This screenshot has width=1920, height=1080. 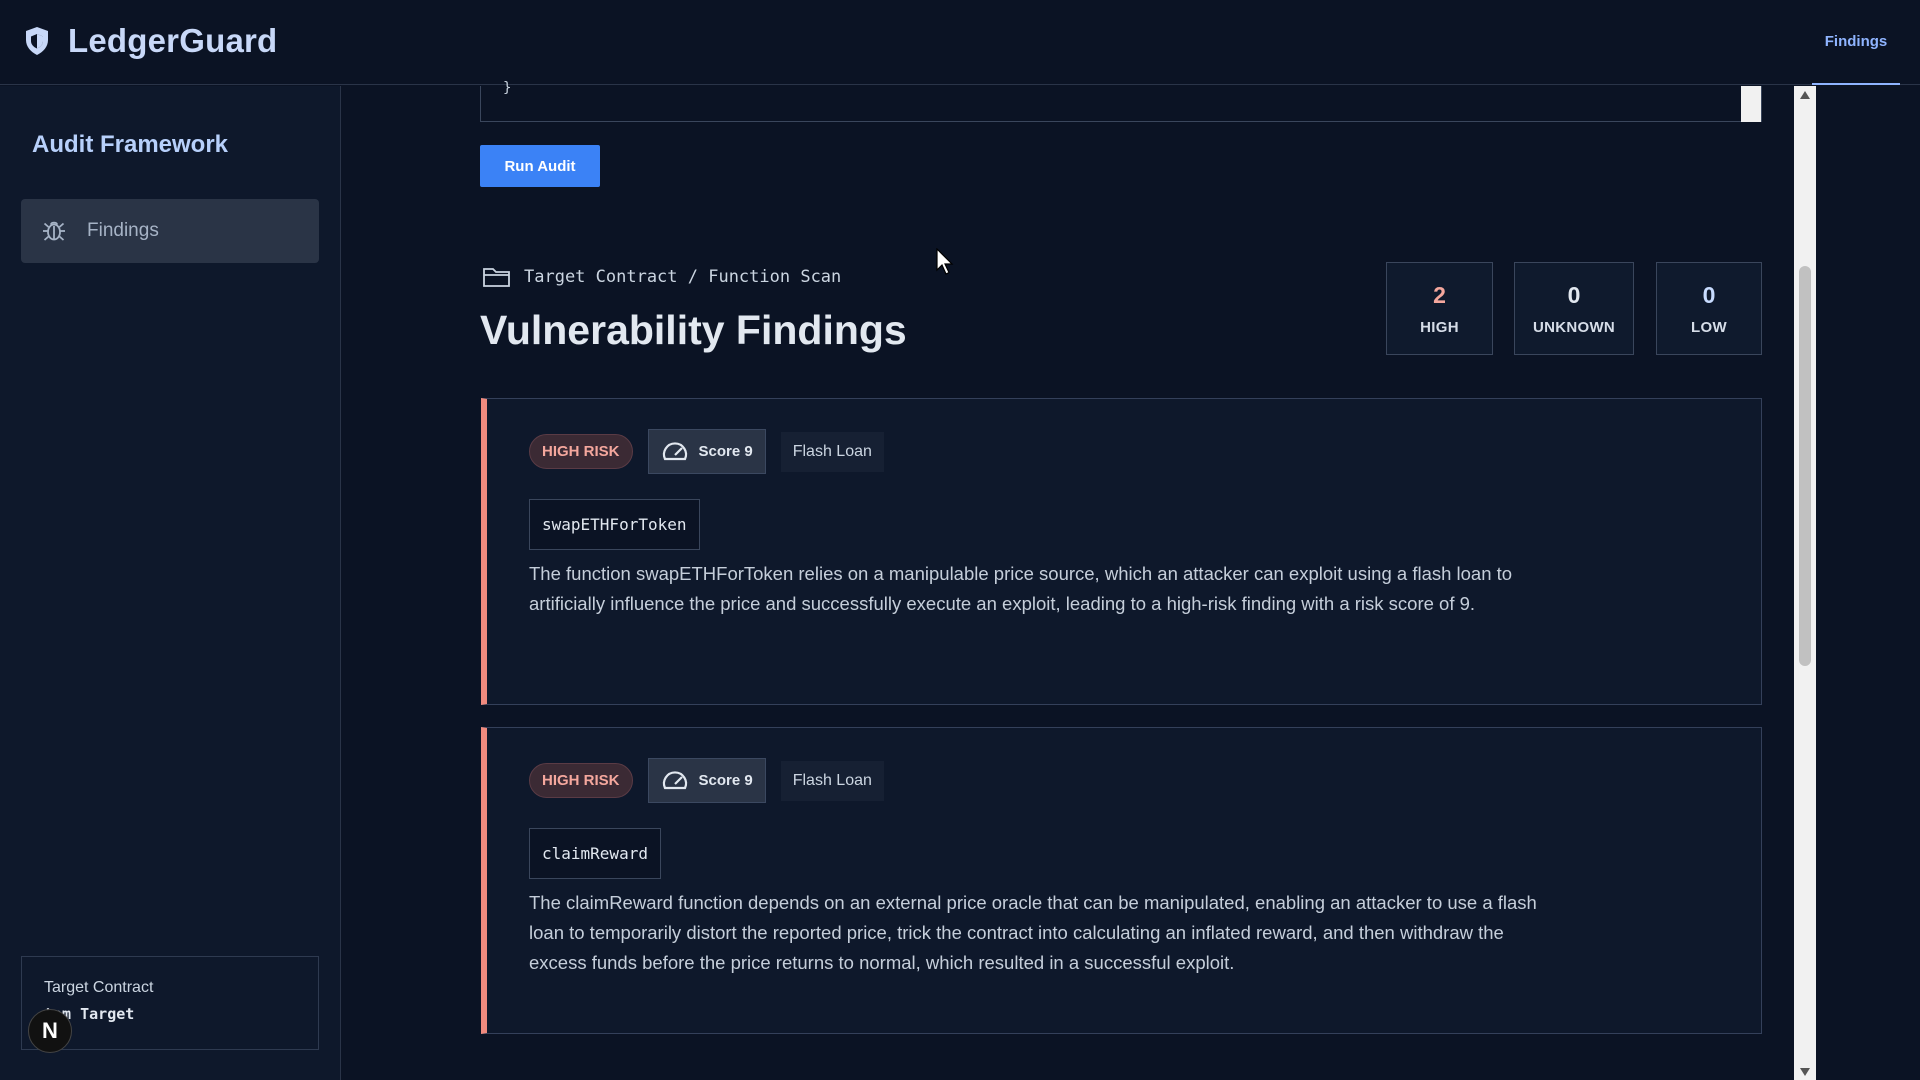 I want to click on shield-icon, so click(x=37, y=41).